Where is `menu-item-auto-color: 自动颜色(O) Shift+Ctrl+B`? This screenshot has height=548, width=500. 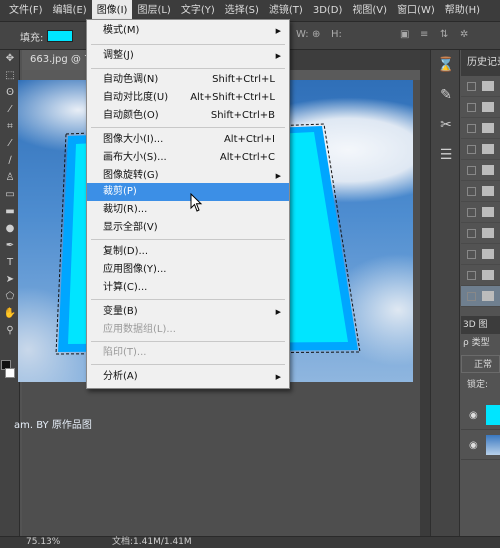 menu-item-auto-color: 自动颜色(O) Shift+Ctrl+B is located at coordinates (188, 116).